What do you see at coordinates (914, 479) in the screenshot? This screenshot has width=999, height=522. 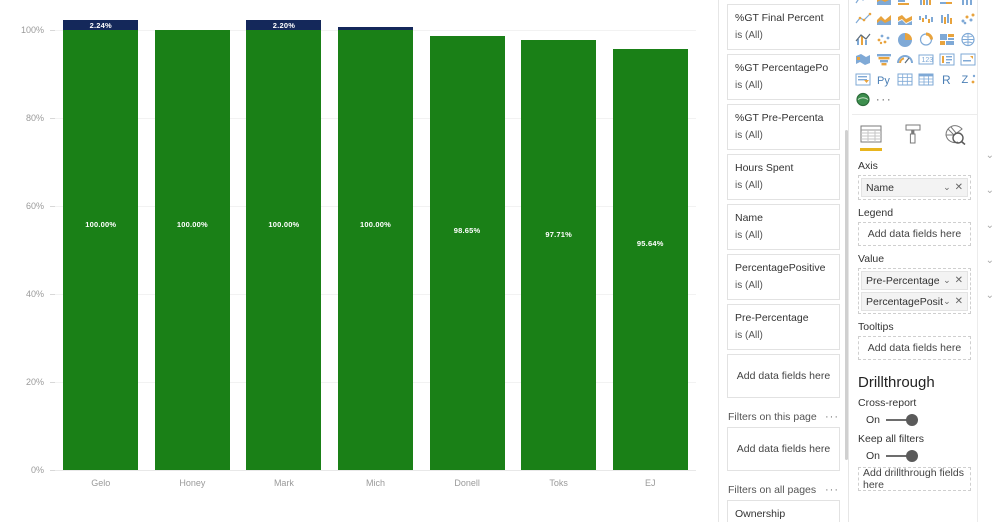 I see `drillthrough-dropzone: Add drillthrough fields here` at bounding box center [914, 479].